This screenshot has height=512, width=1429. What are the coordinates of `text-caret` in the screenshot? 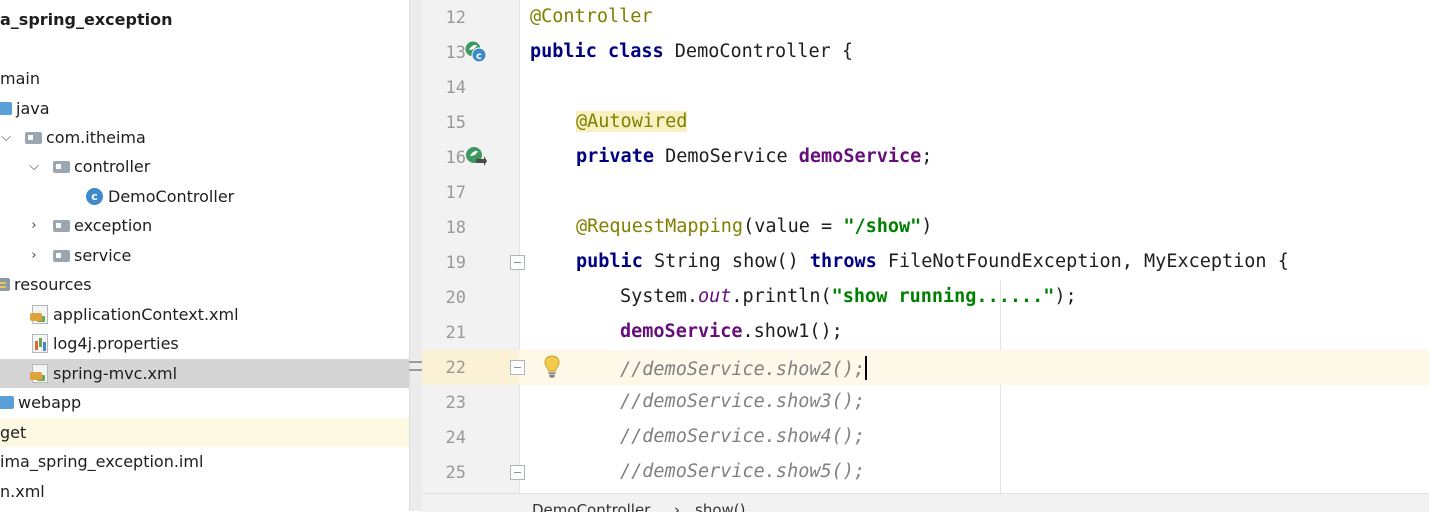 It's located at (866, 368).